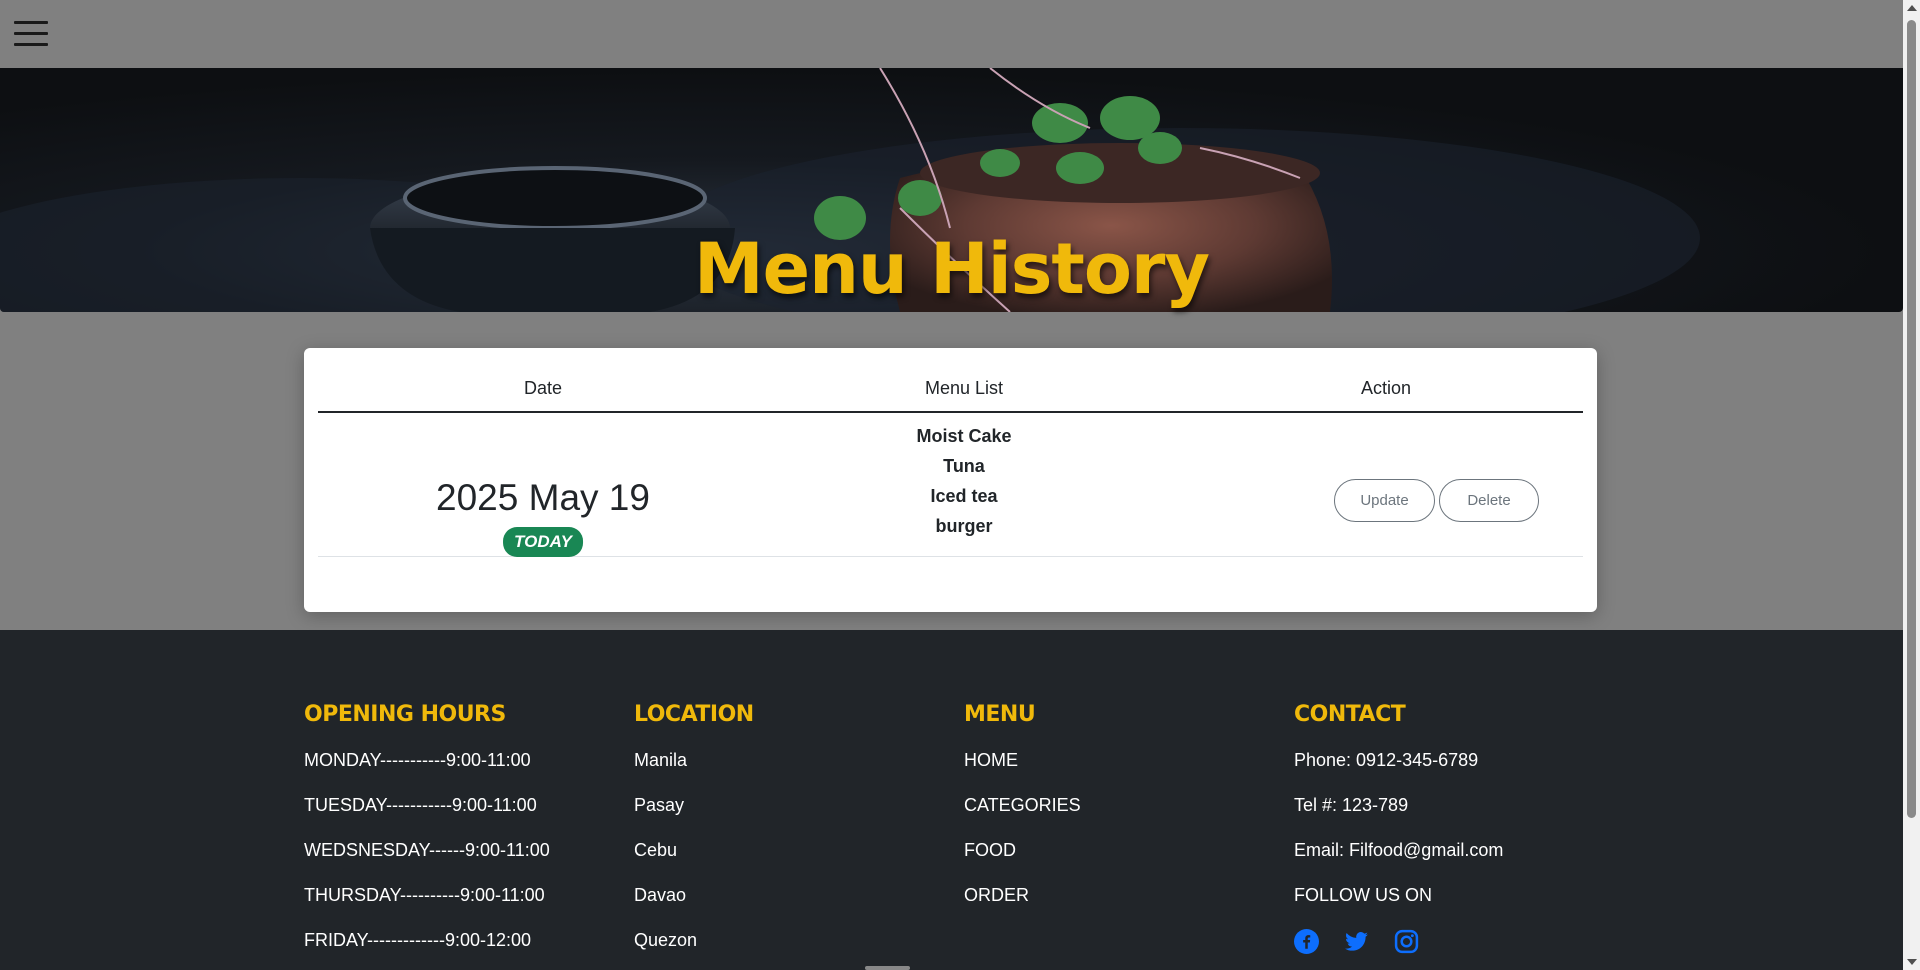 This screenshot has height=970, width=1920. I want to click on scrollbar-thumb, so click(1911, 419).